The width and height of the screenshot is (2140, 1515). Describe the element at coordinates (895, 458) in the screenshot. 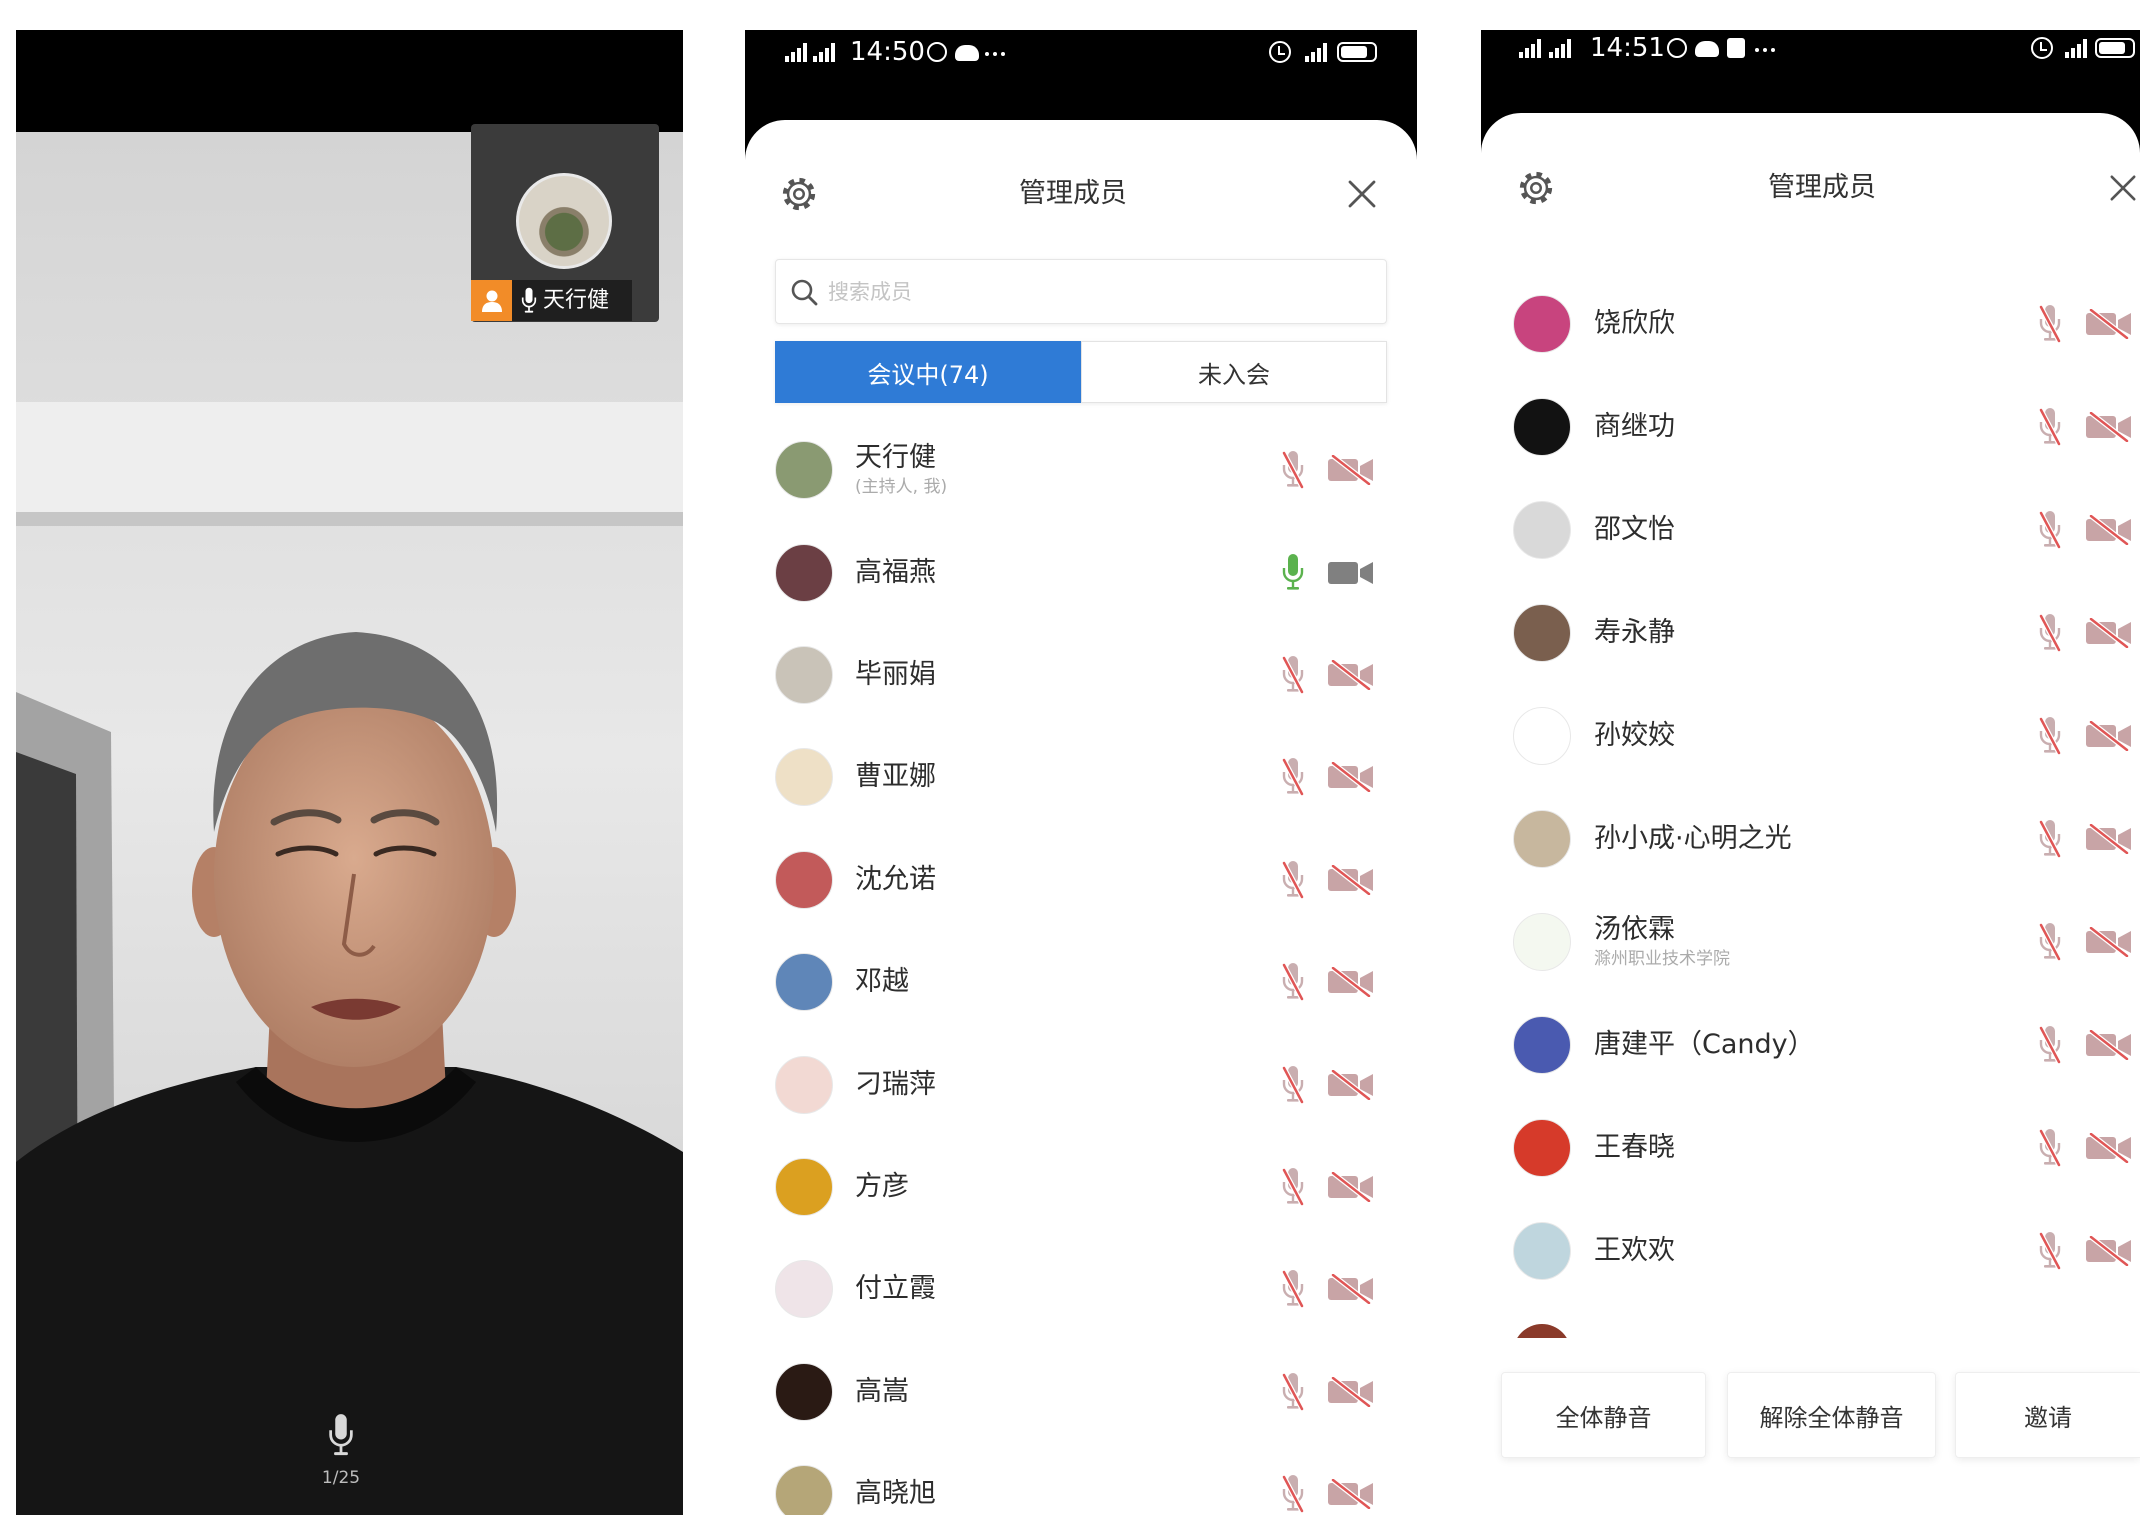

I see `member-name: 天行健` at that location.